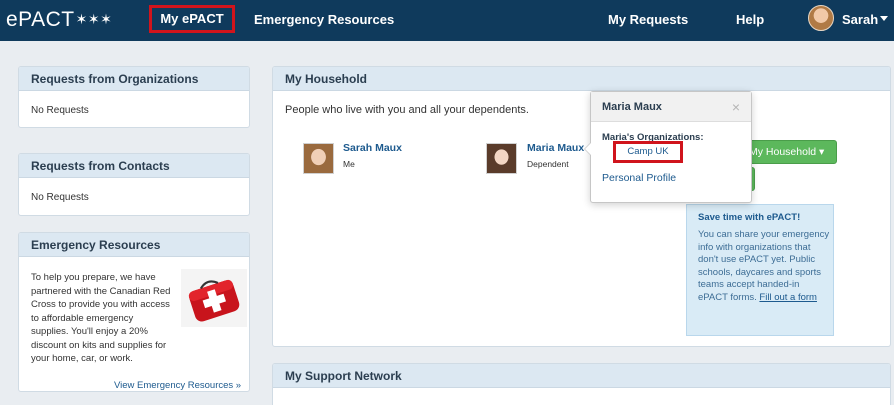  Describe the element at coordinates (736, 107) in the screenshot. I see `close-icon: ×` at that location.